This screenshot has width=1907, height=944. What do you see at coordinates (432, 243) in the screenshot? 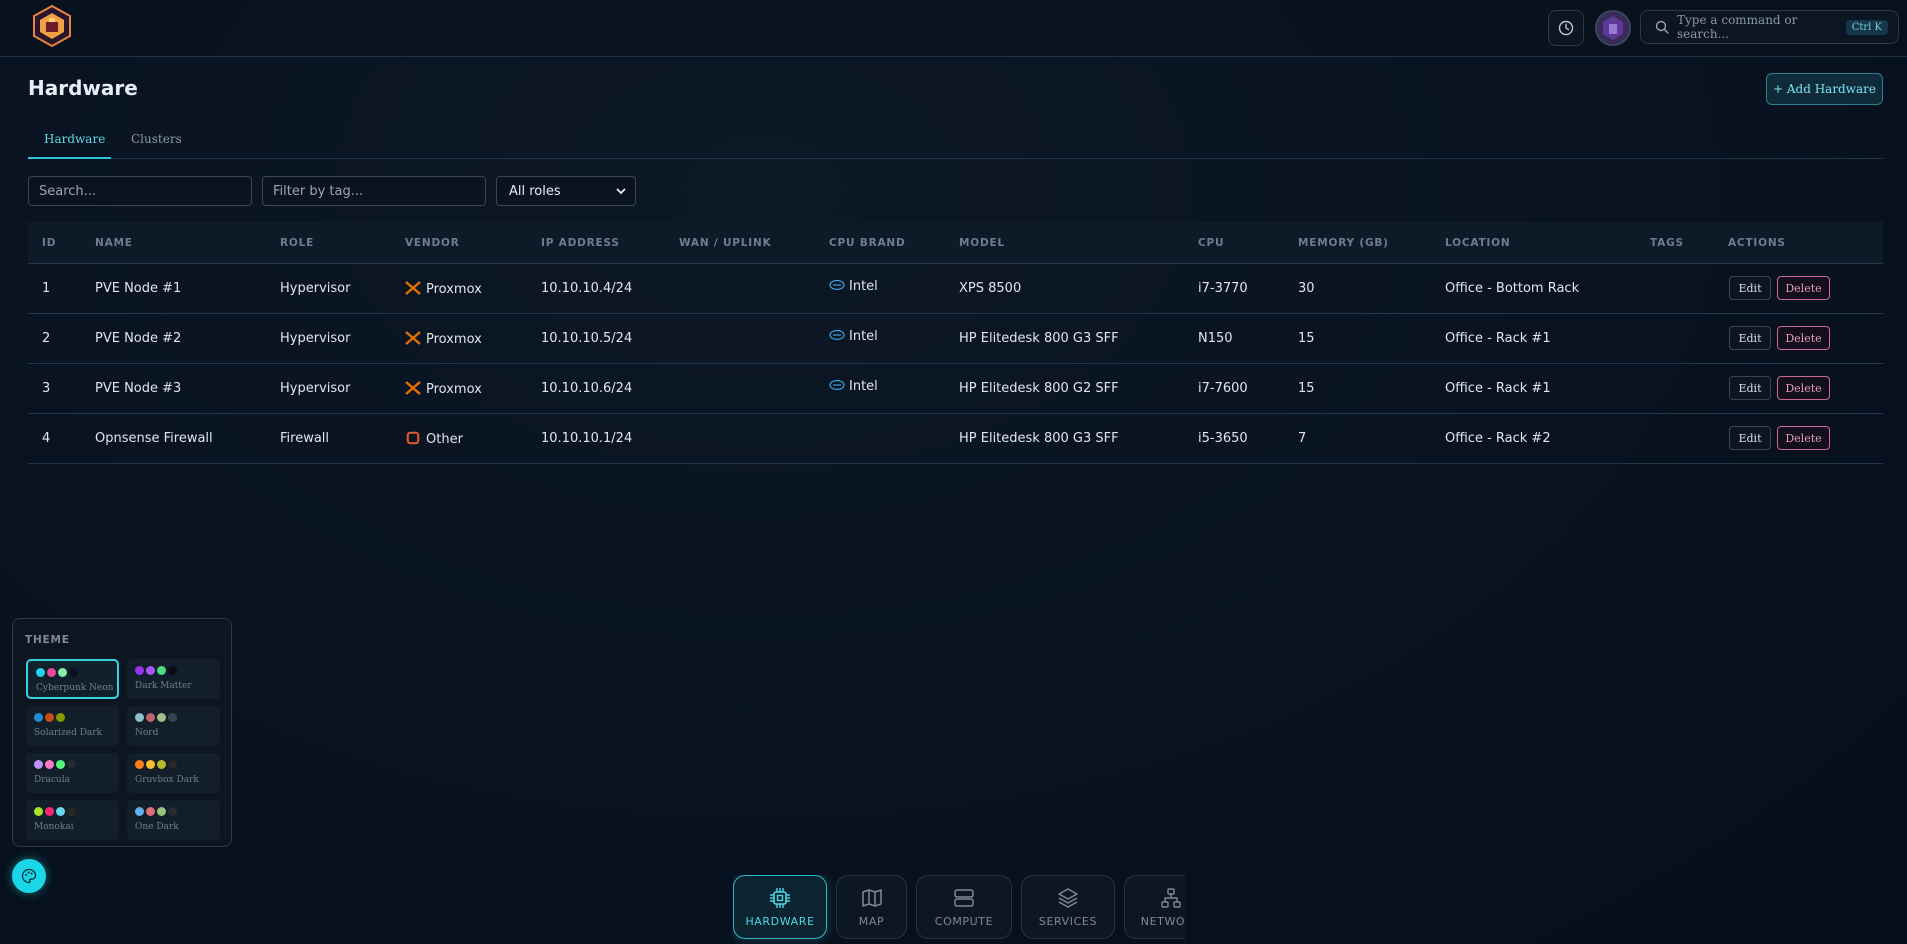
I see `col-vendor: VENDOR` at bounding box center [432, 243].